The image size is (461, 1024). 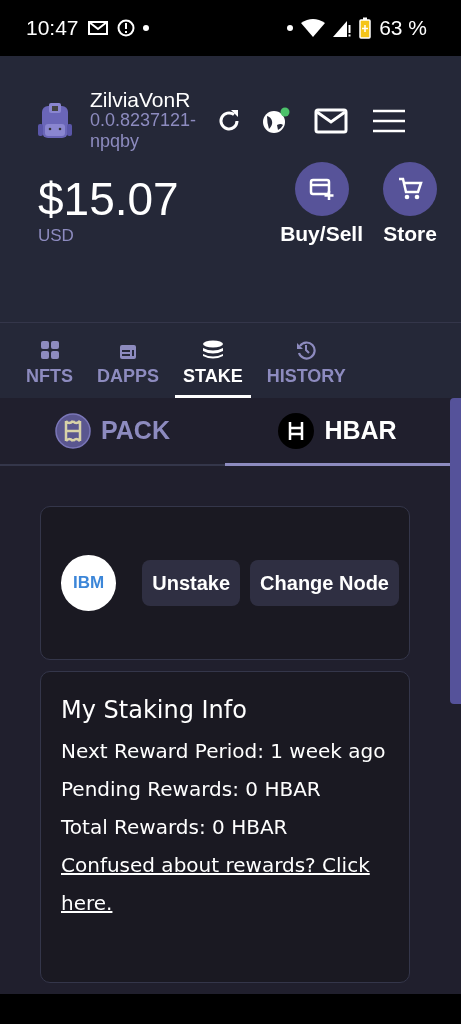 What do you see at coordinates (321, 204) in the screenshot?
I see `buy-sell-button: Buy/Sell` at bounding box center [321, 204].